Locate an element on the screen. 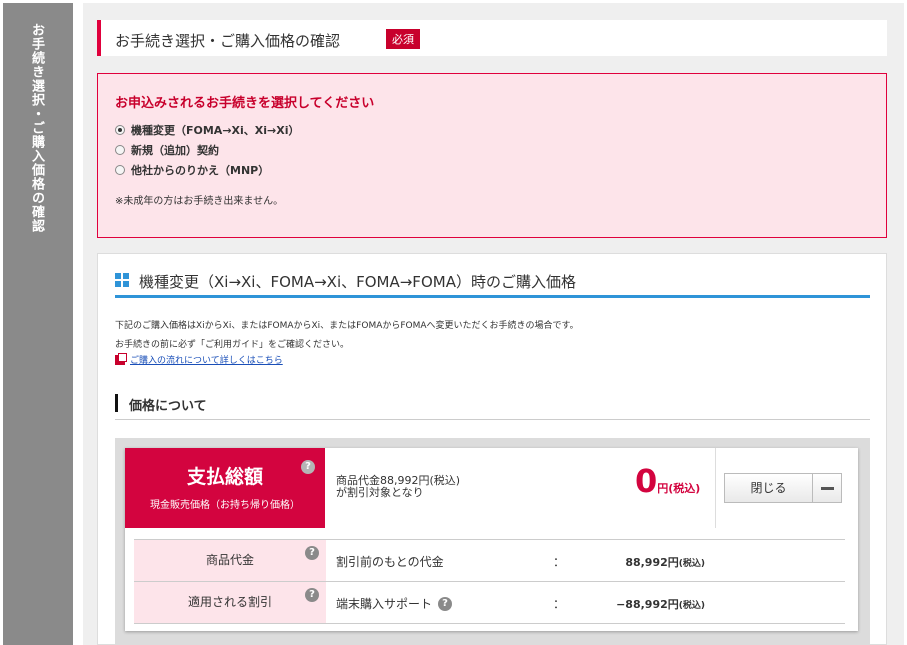  row-header-label: 商品代金 is located at coordinates (229, 560).